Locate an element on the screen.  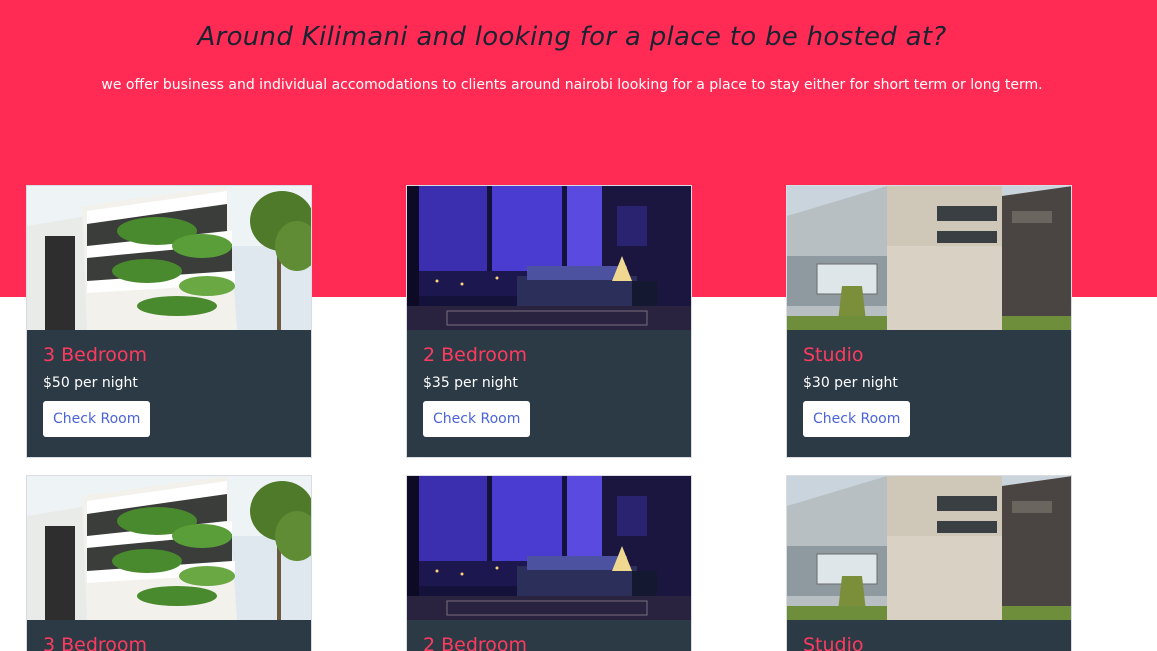
room-card: 2 Bedroom is located at coordinates (549, 563).